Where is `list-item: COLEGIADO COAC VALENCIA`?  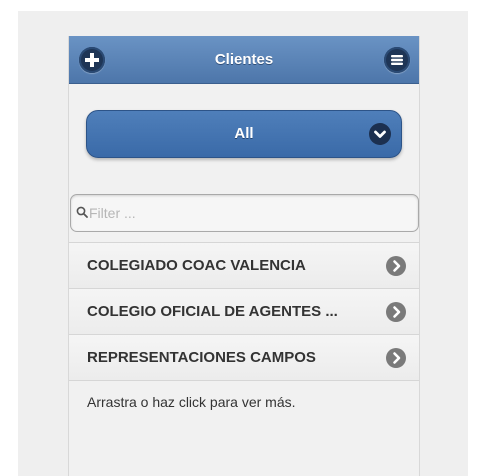 list-item: COLEGIADO COAC VALENCIA is located at coordinates (244, 265).